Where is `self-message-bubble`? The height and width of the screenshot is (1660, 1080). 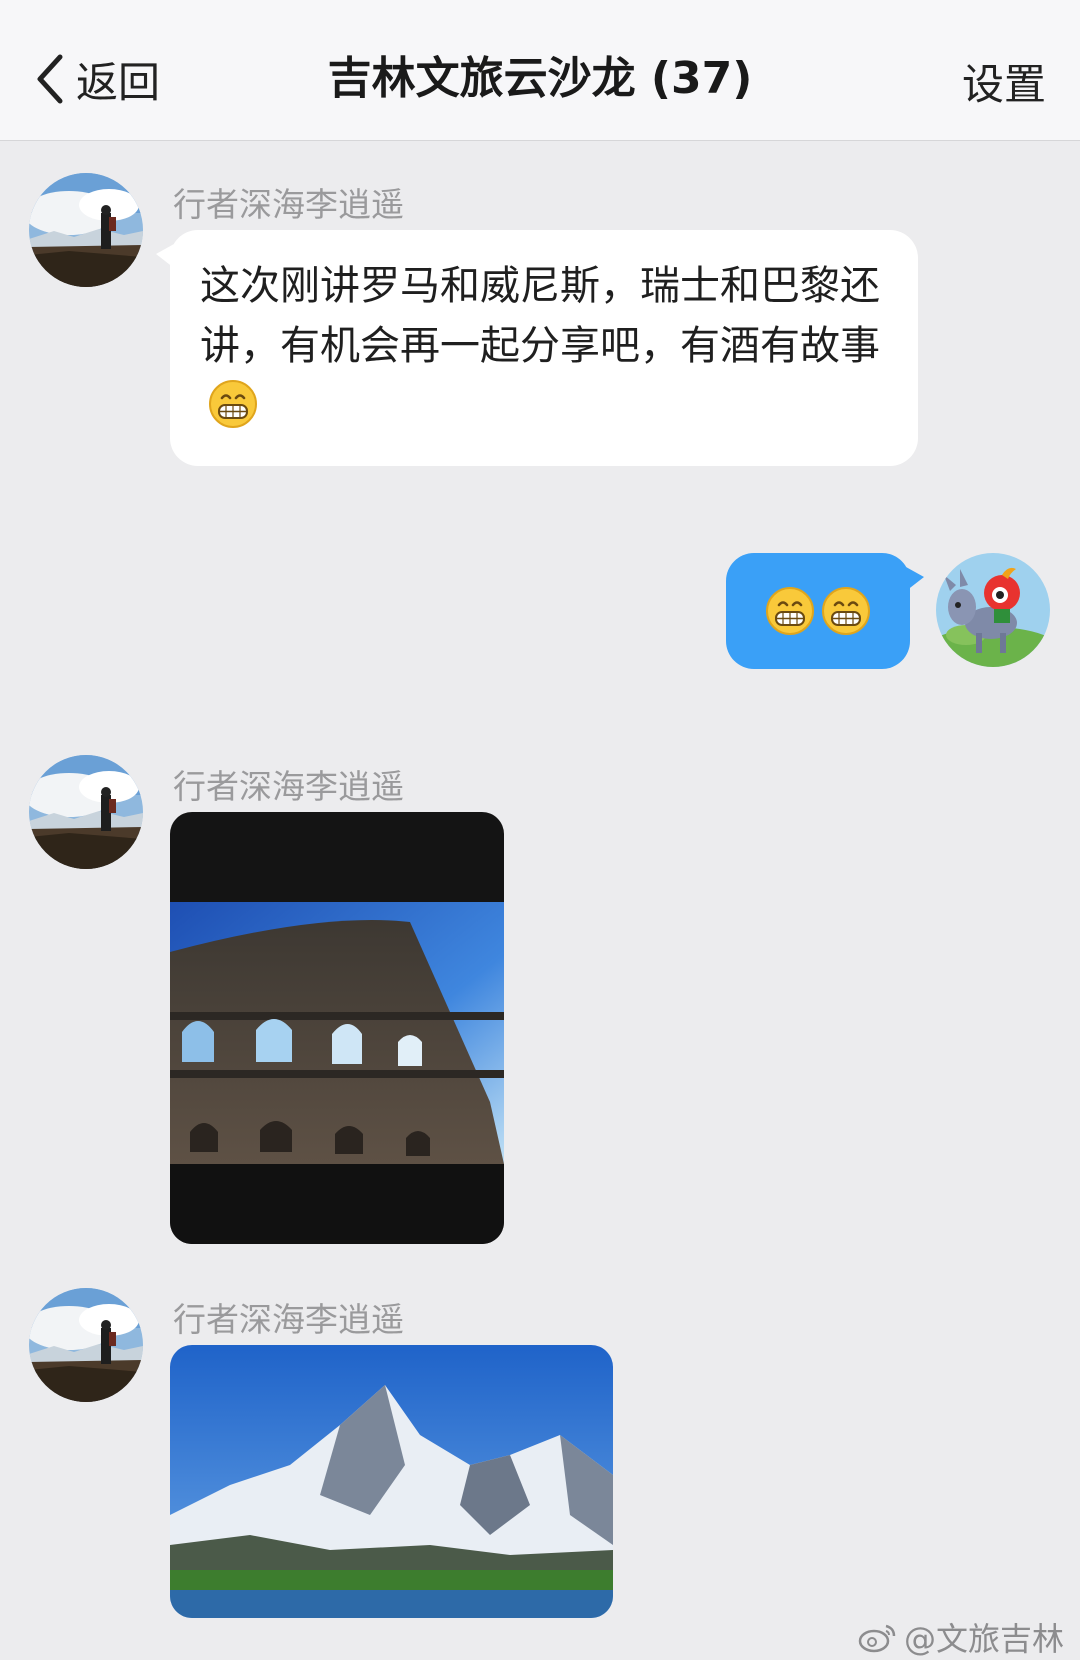
self-message-bubble is located at coordinates (825, 611).